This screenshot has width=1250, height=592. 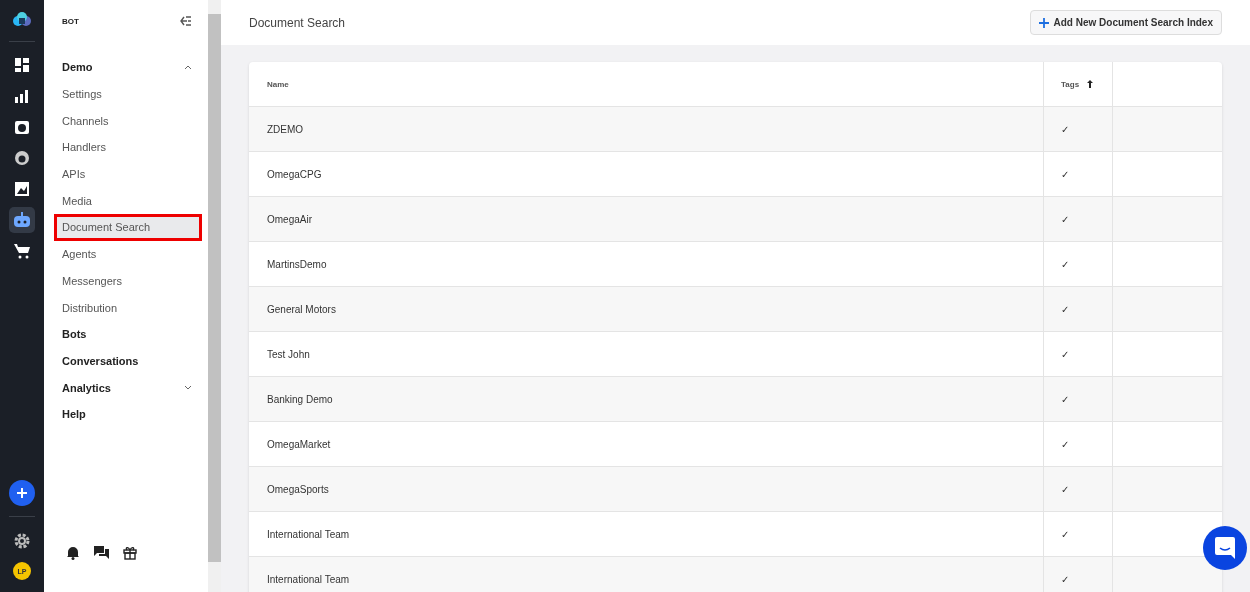 I want to click on sidebar-title: BOT, so click(x=70, y=21).